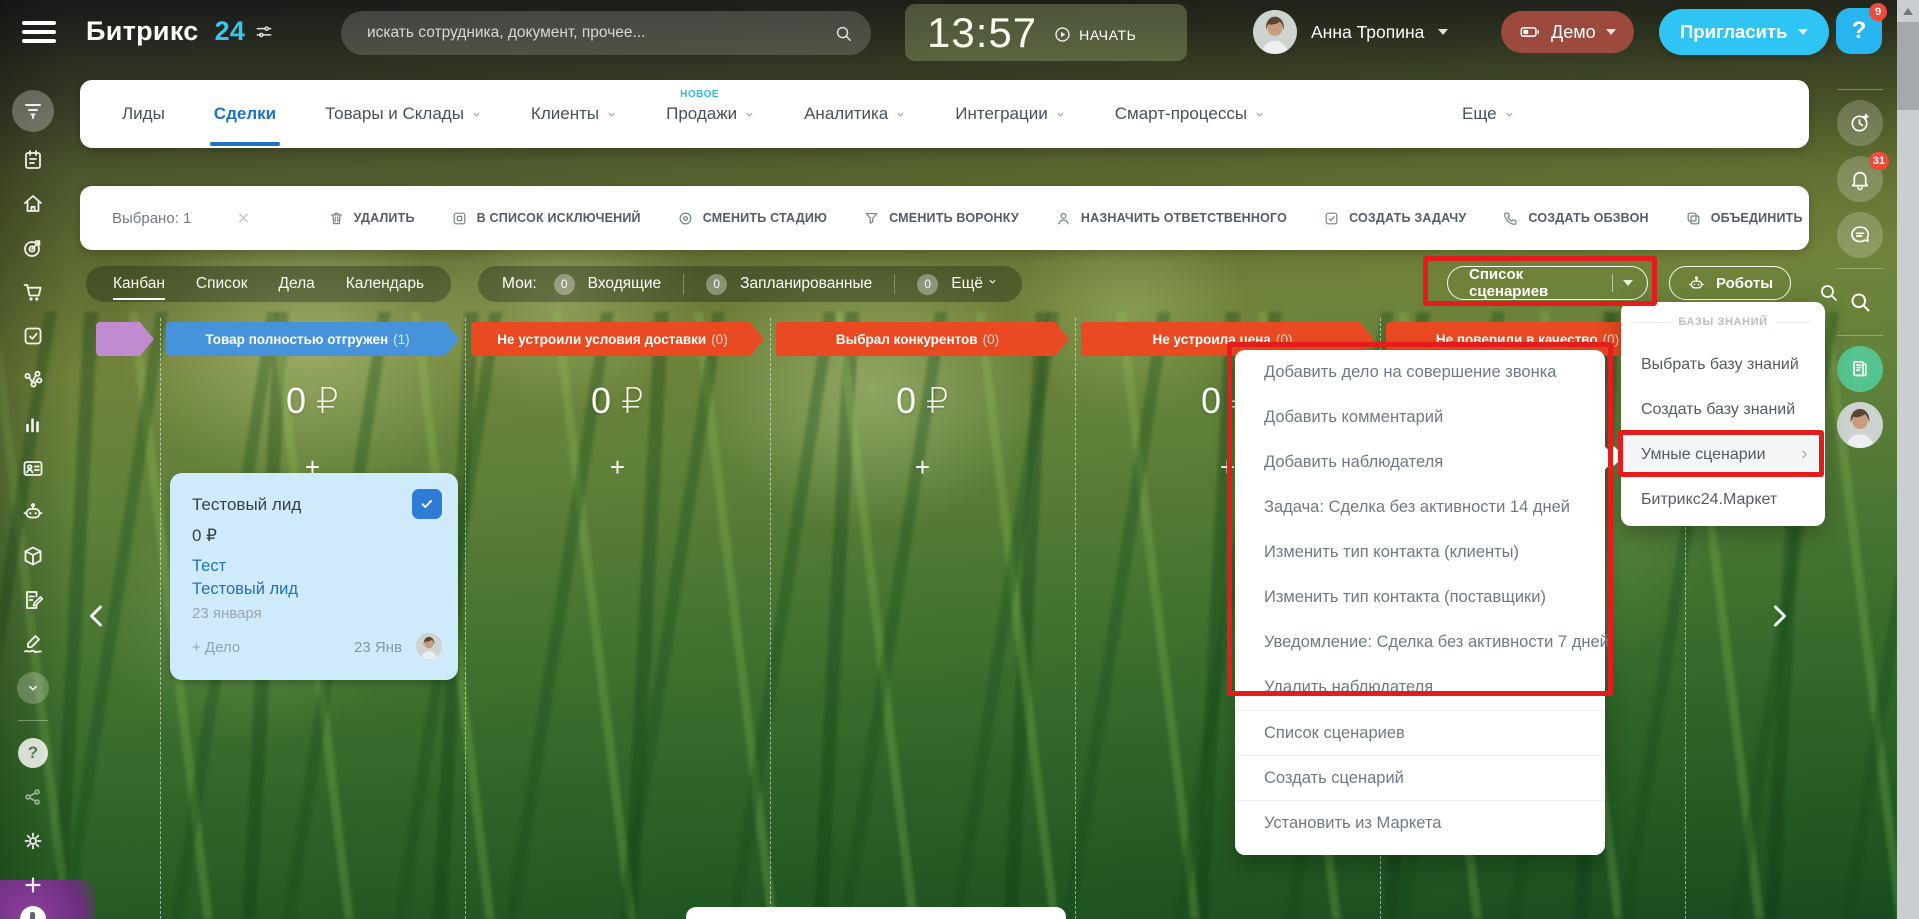  I want to click on share-icon, so click(32, 797).